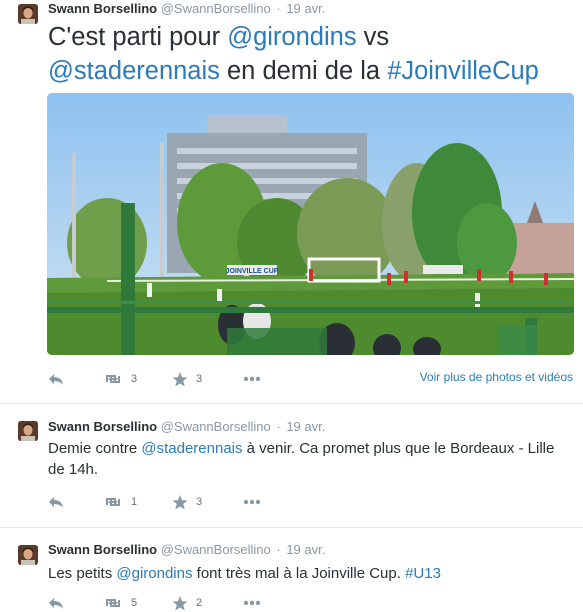  I want to click on tweet-actions: 3 3 Voir plus de photos et vidéos, so click(310, 379).